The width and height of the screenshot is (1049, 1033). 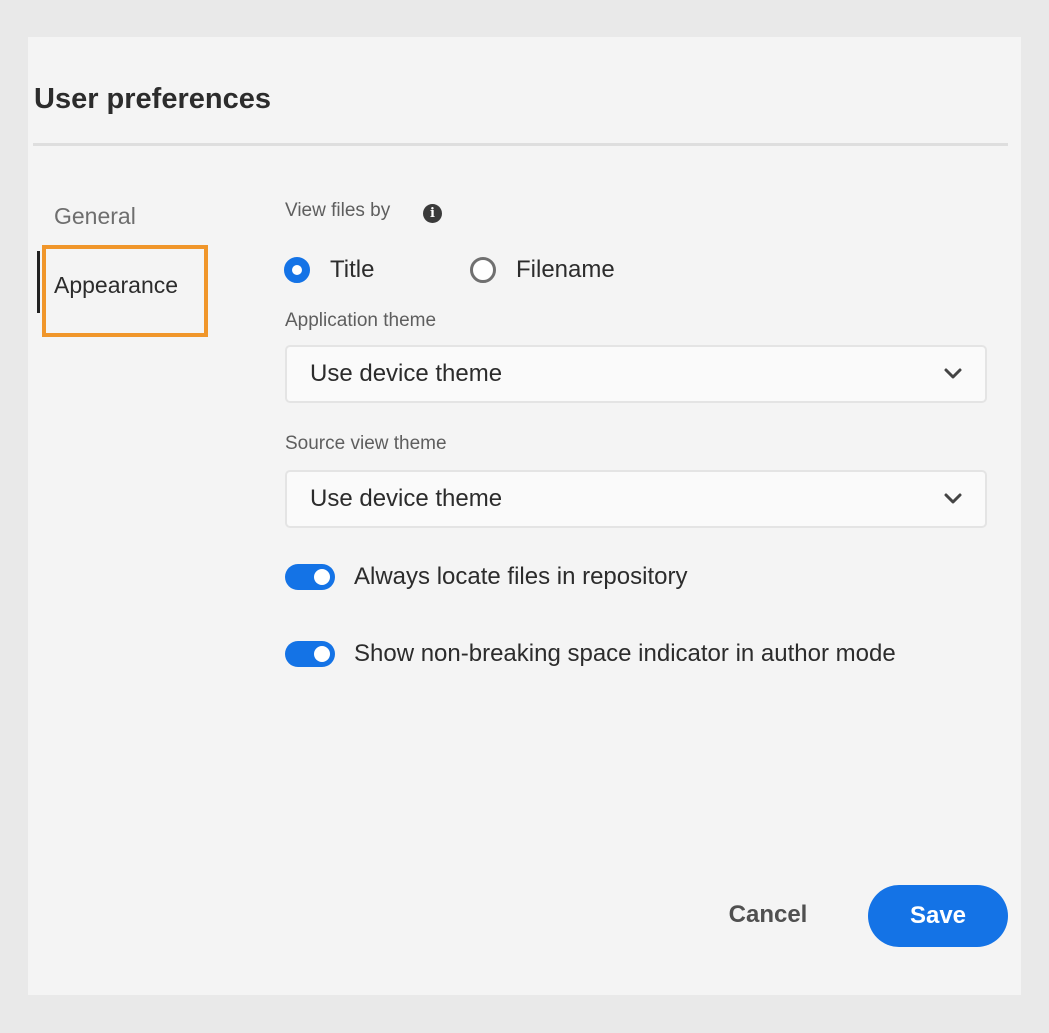 I want to click on always-locate-files-toggle-row: Always locate files in repository, so click(x=486, y=577).